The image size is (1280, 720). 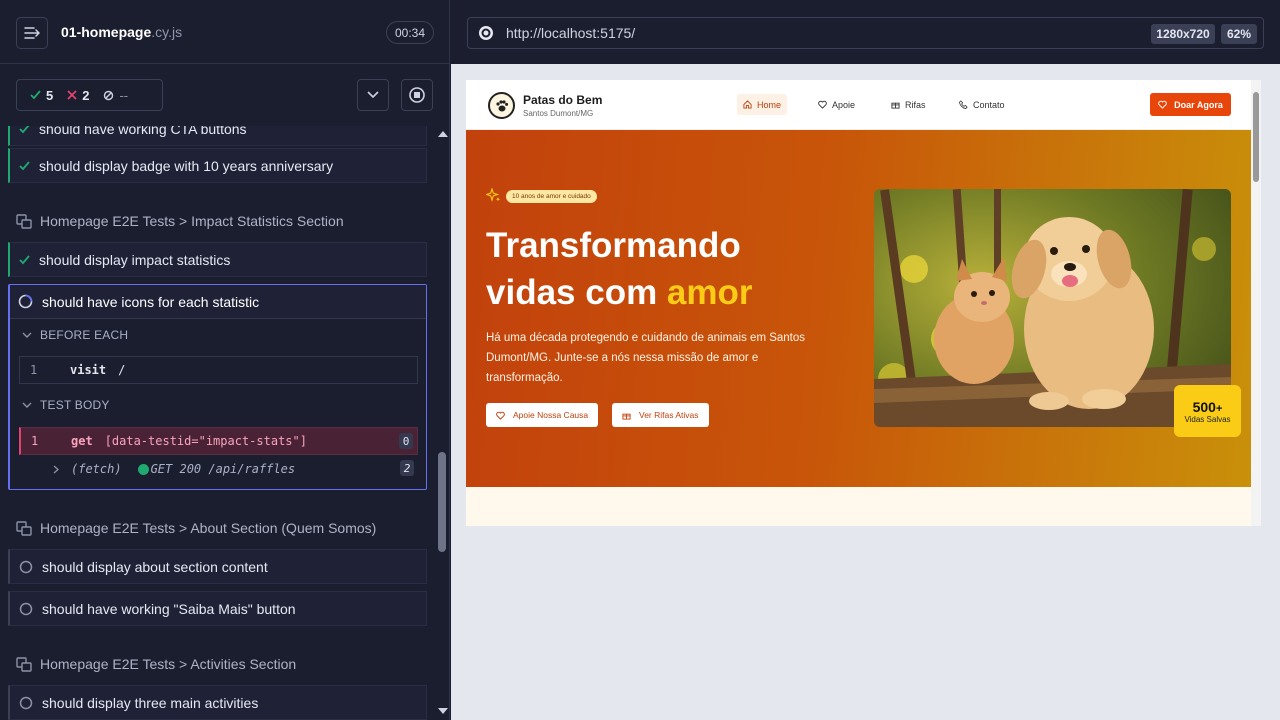 What do you see at coordinates (78, 95) in the screenshot?
I see `failed-count: 2` at bounding box center [78, 95].